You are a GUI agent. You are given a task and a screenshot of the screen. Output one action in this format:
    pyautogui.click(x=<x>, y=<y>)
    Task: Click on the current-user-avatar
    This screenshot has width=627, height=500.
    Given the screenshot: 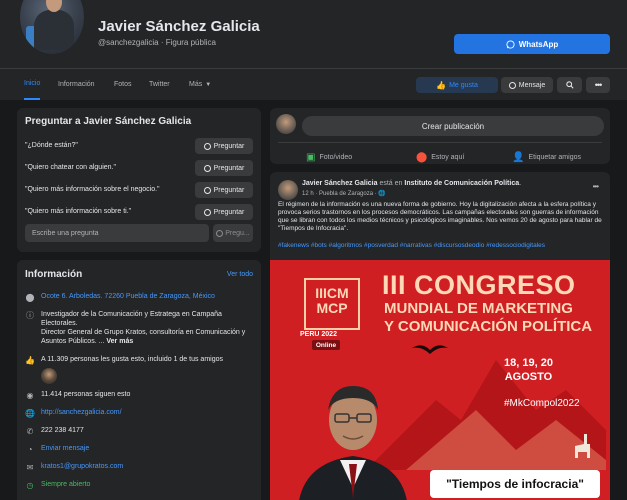 What is the action you would take?
    pyautogui.click(x=286, y=124)
    